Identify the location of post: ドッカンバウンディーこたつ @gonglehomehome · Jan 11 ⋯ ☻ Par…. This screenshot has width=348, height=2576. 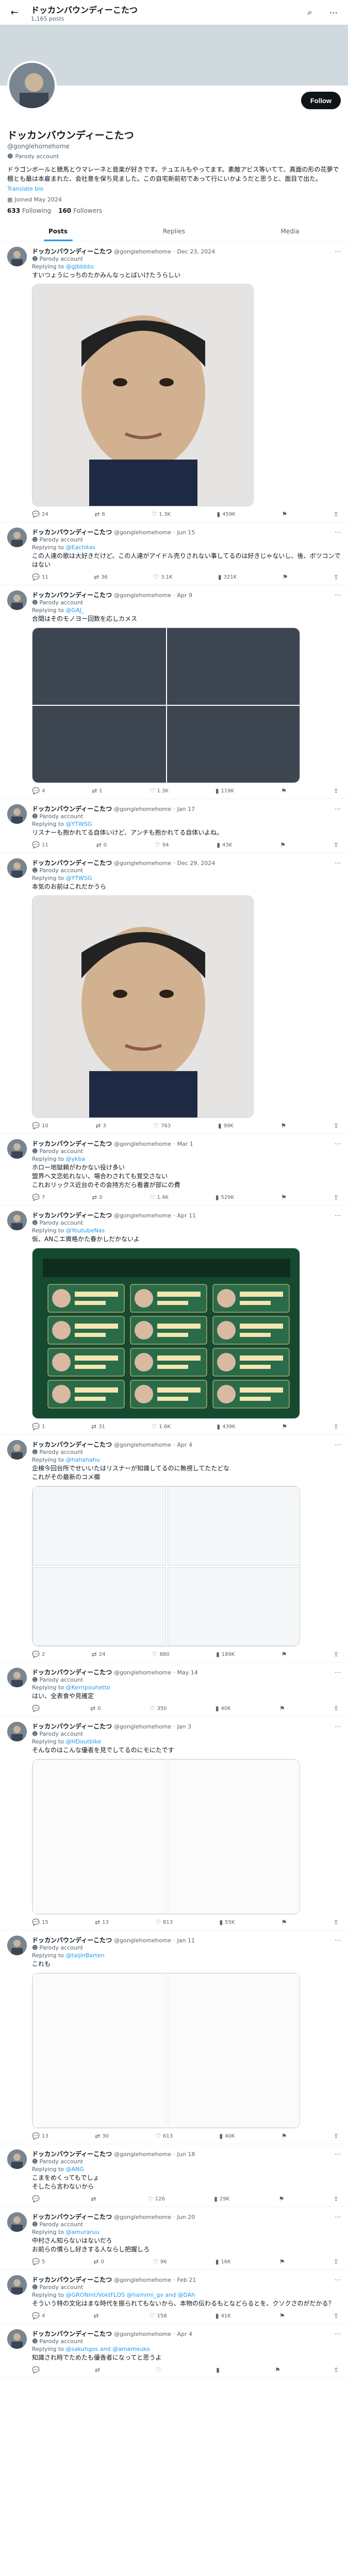
(174, 2037).